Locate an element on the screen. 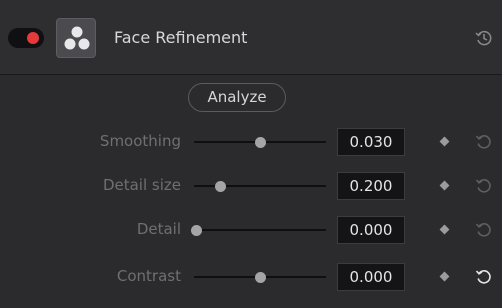  enable-toggle is located at coordinates (26, 38).